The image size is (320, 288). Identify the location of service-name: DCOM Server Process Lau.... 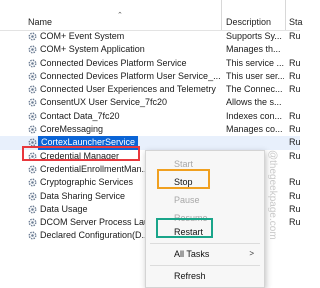
(98, 222).